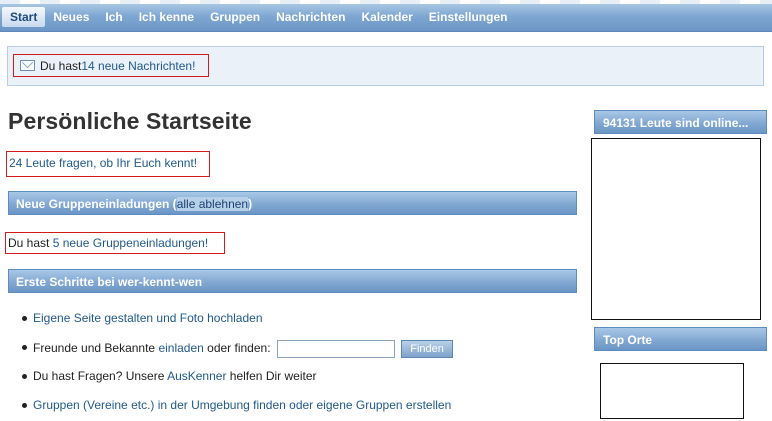 This screenshot has width=772, height=421. What do you see at coordinates (24, 17) in the screenshot?
I see `nav-item-start: Start` at bounding box center [24, 17].